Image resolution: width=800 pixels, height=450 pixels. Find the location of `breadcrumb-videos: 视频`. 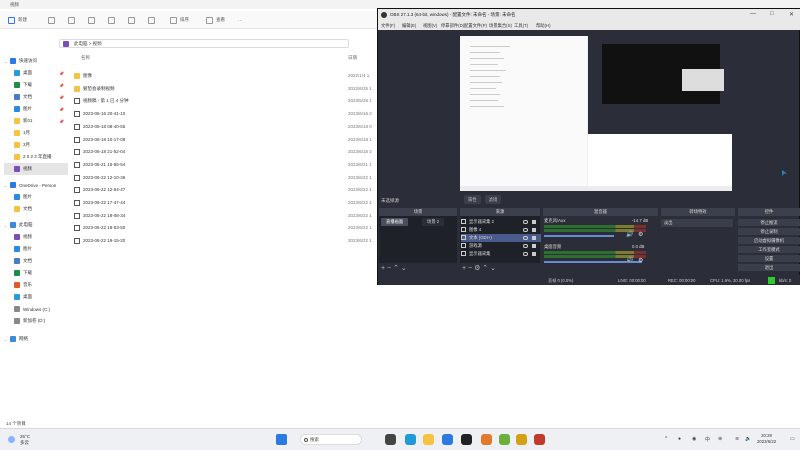

breadcrumb-videos: 视频 is located at coordinates (97, 43).